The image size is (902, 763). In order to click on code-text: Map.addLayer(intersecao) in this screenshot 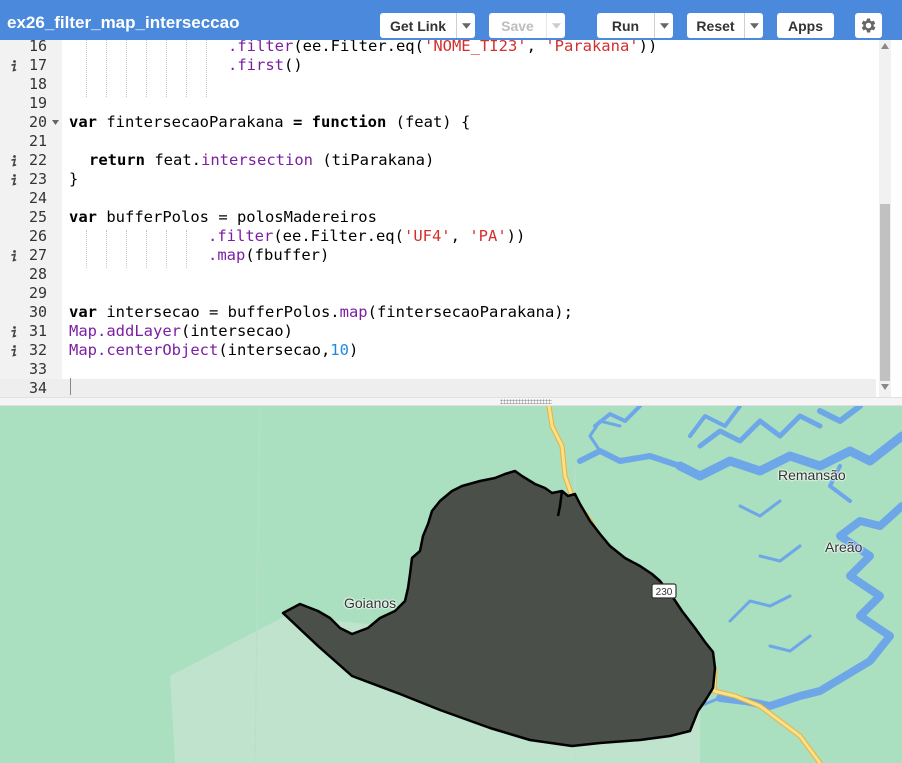, I will do `click(181, 331)`.